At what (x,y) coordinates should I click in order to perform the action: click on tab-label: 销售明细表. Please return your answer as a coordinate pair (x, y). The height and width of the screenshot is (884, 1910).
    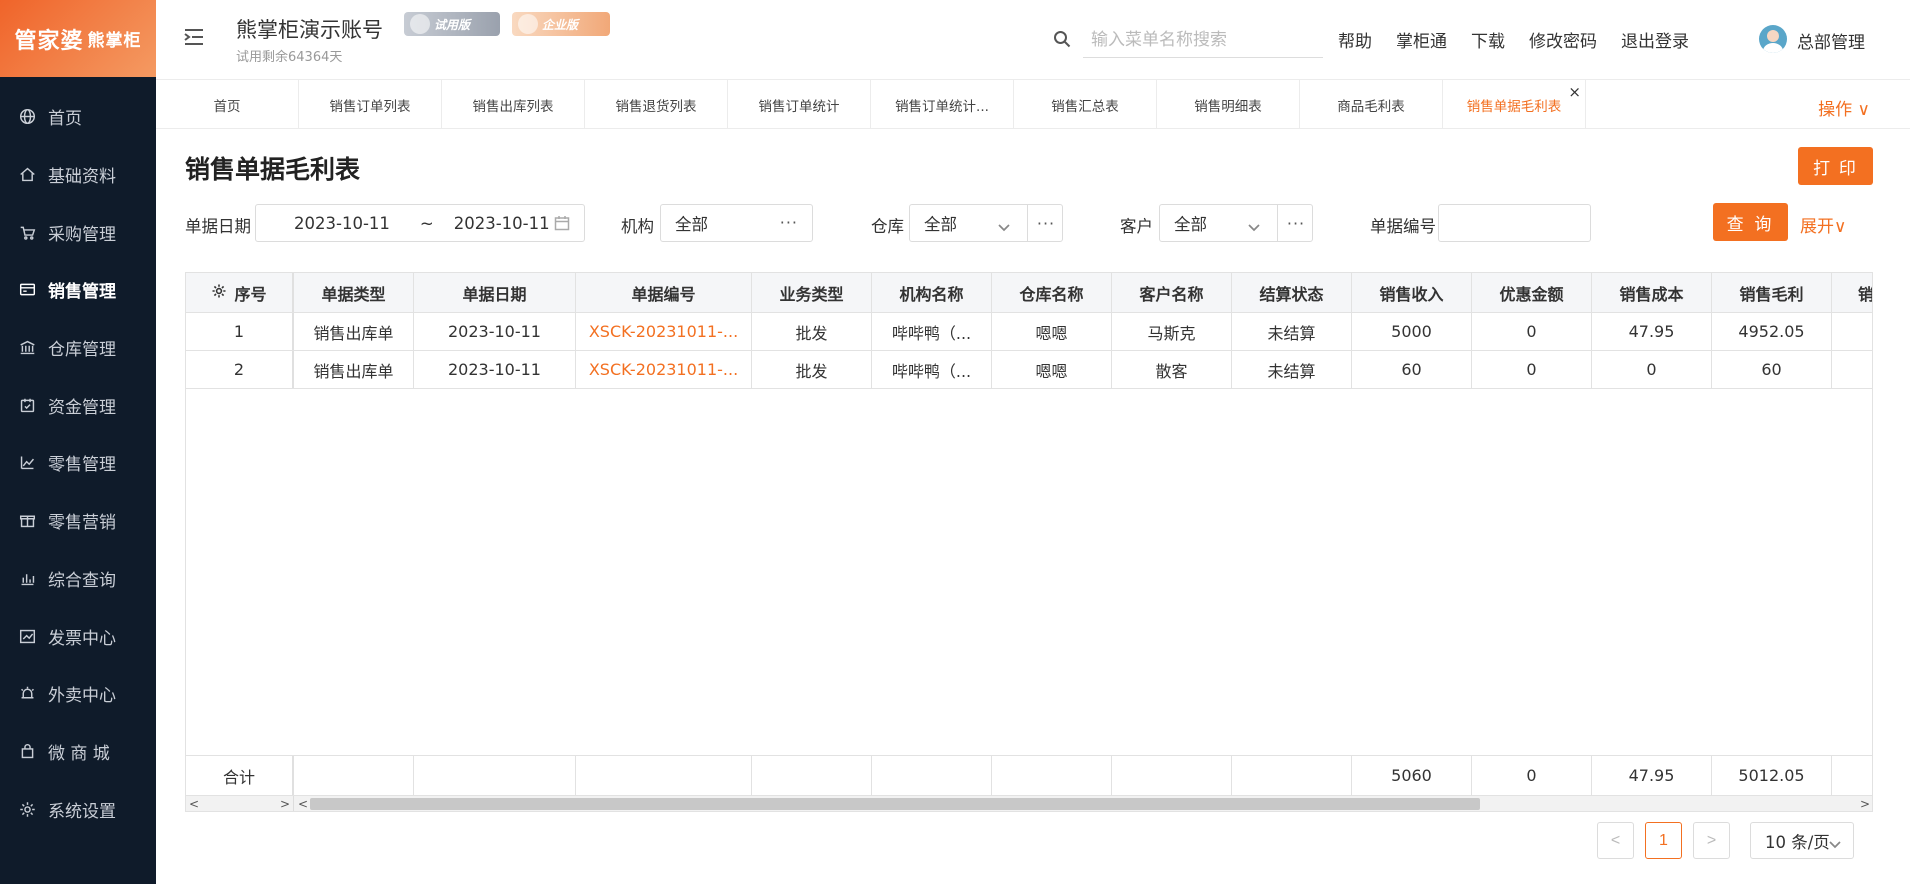
    Looking at the image, I should click on (1228, 106).